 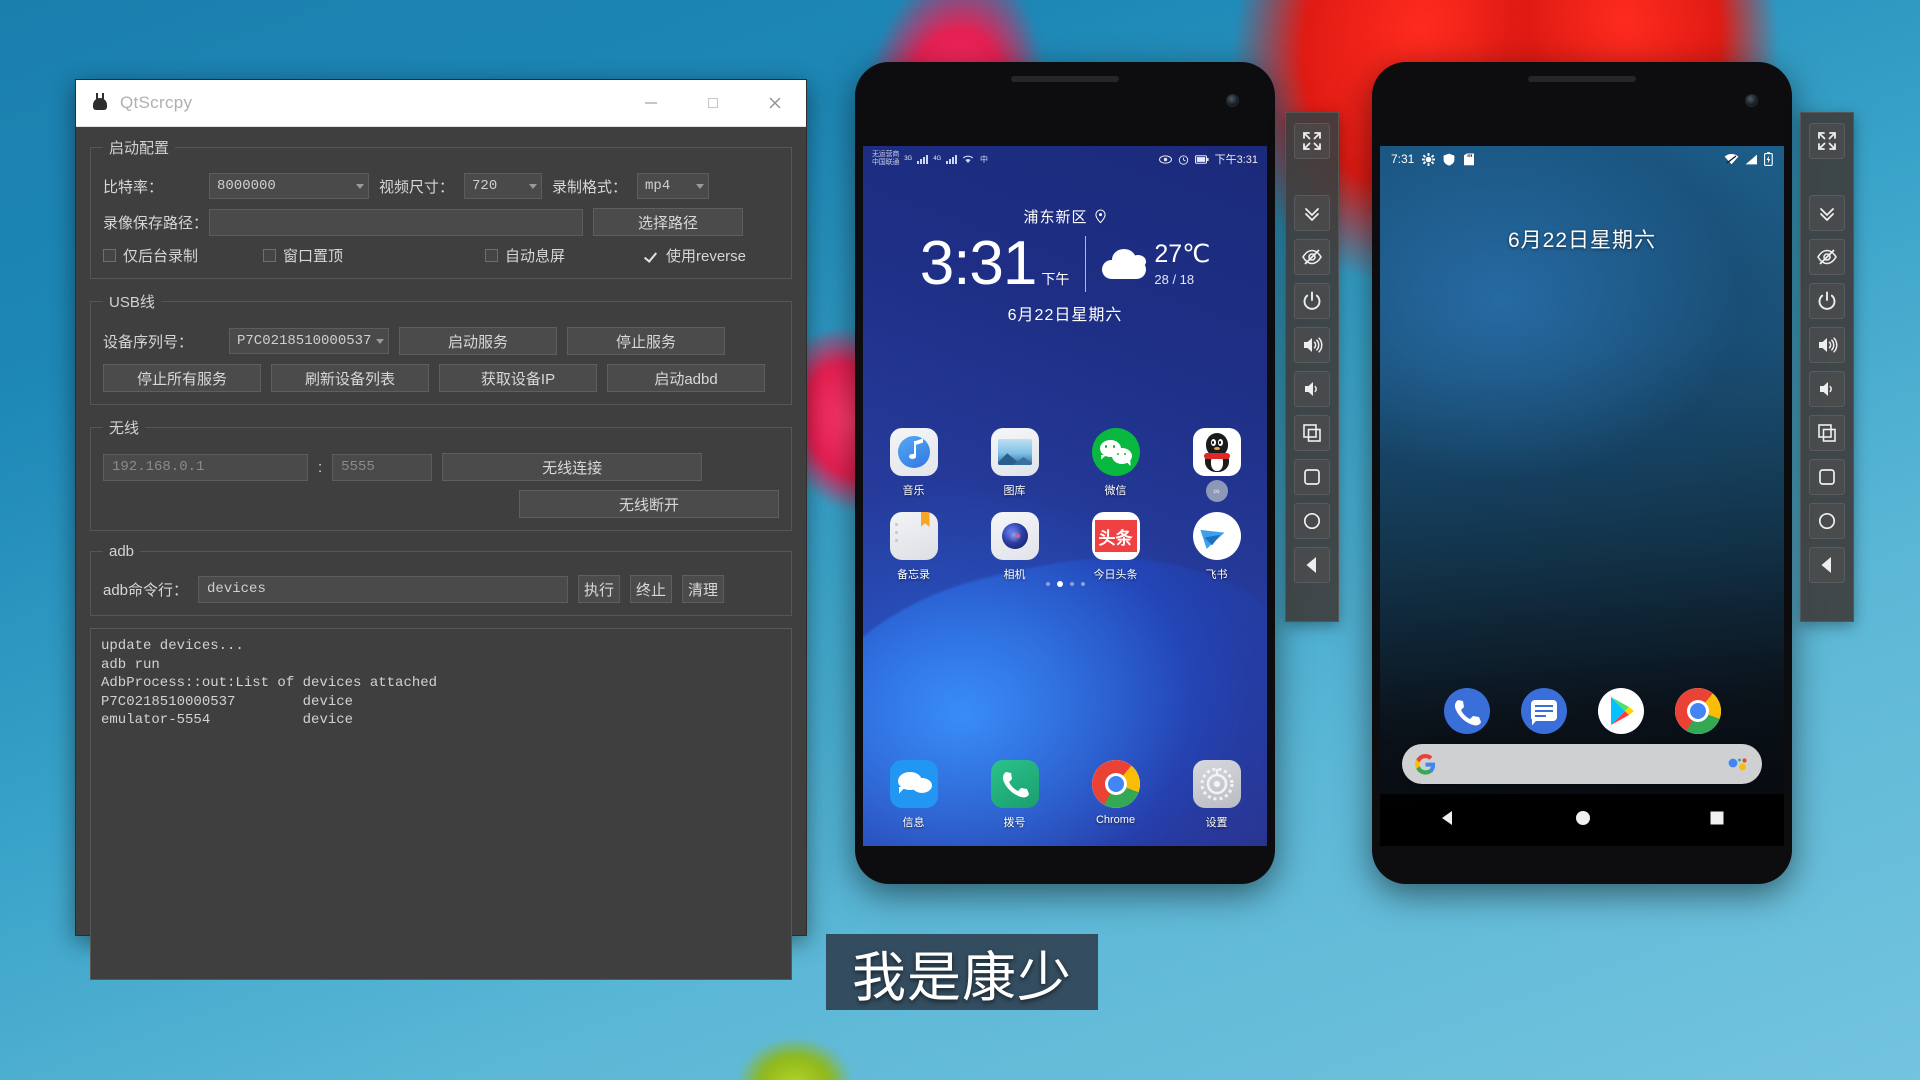 I want to click on shield-icon, so click(x=1449, y=159).